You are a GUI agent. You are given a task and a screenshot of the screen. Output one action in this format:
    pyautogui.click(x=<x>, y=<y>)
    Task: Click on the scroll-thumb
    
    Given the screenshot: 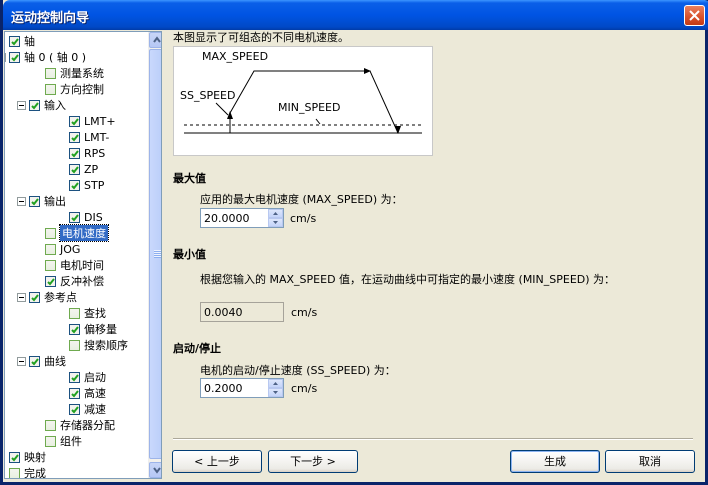 What is the action you would take?
    pyautogui.click(x=155, y=254)
    